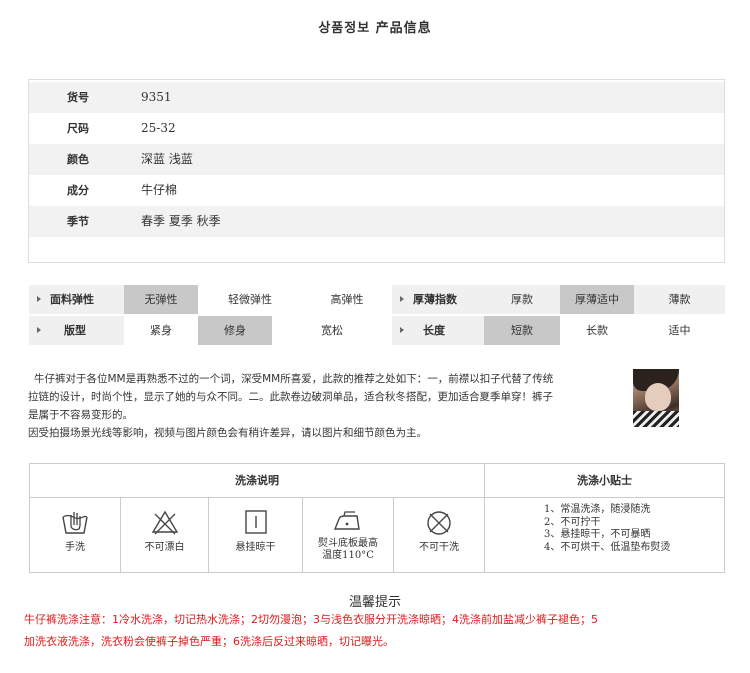  I want to click on page-title: 상품정보 产品信息, so click(375, 28).